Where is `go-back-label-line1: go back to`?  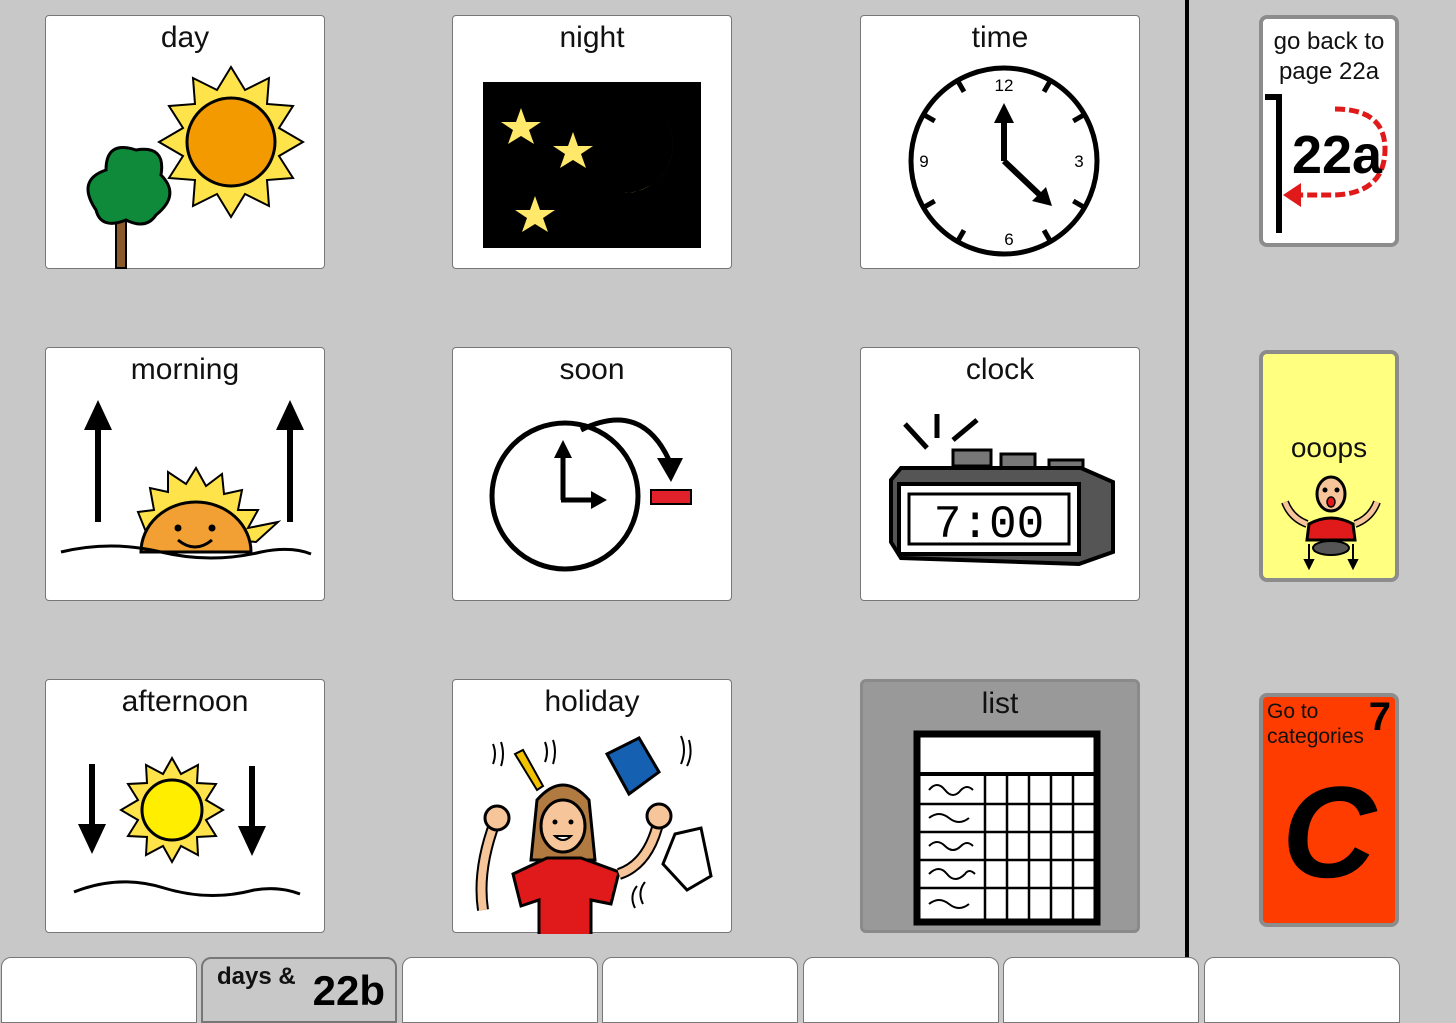 go-back-label-line1: go back to is located at coordinates (1329, 41).